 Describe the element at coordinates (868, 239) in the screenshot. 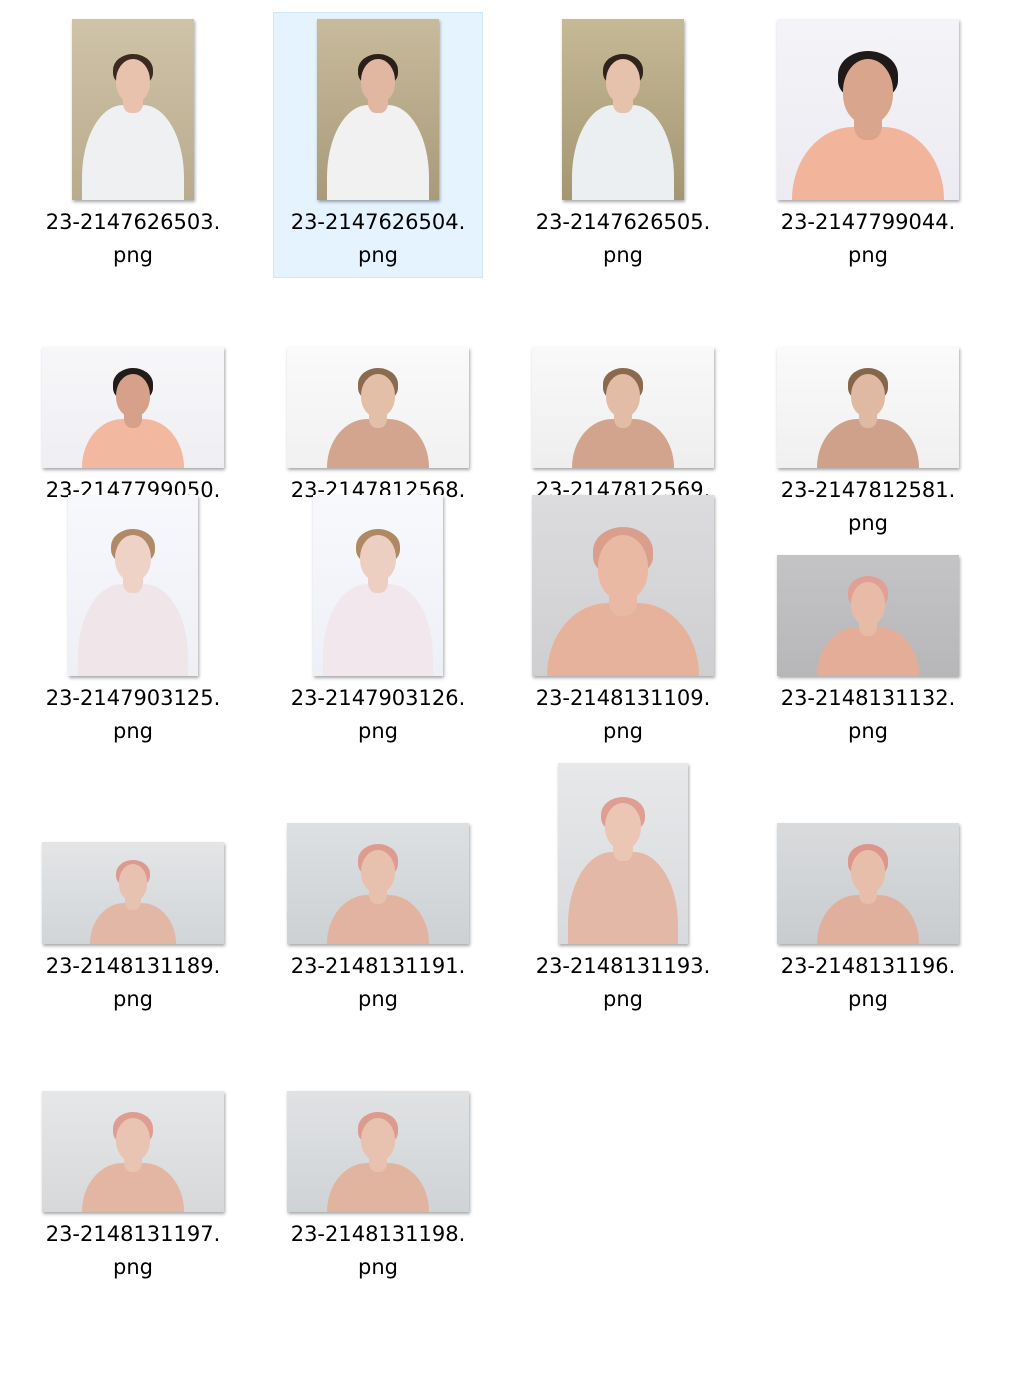

I see `file-name: 23-2147799044. png` at that location.